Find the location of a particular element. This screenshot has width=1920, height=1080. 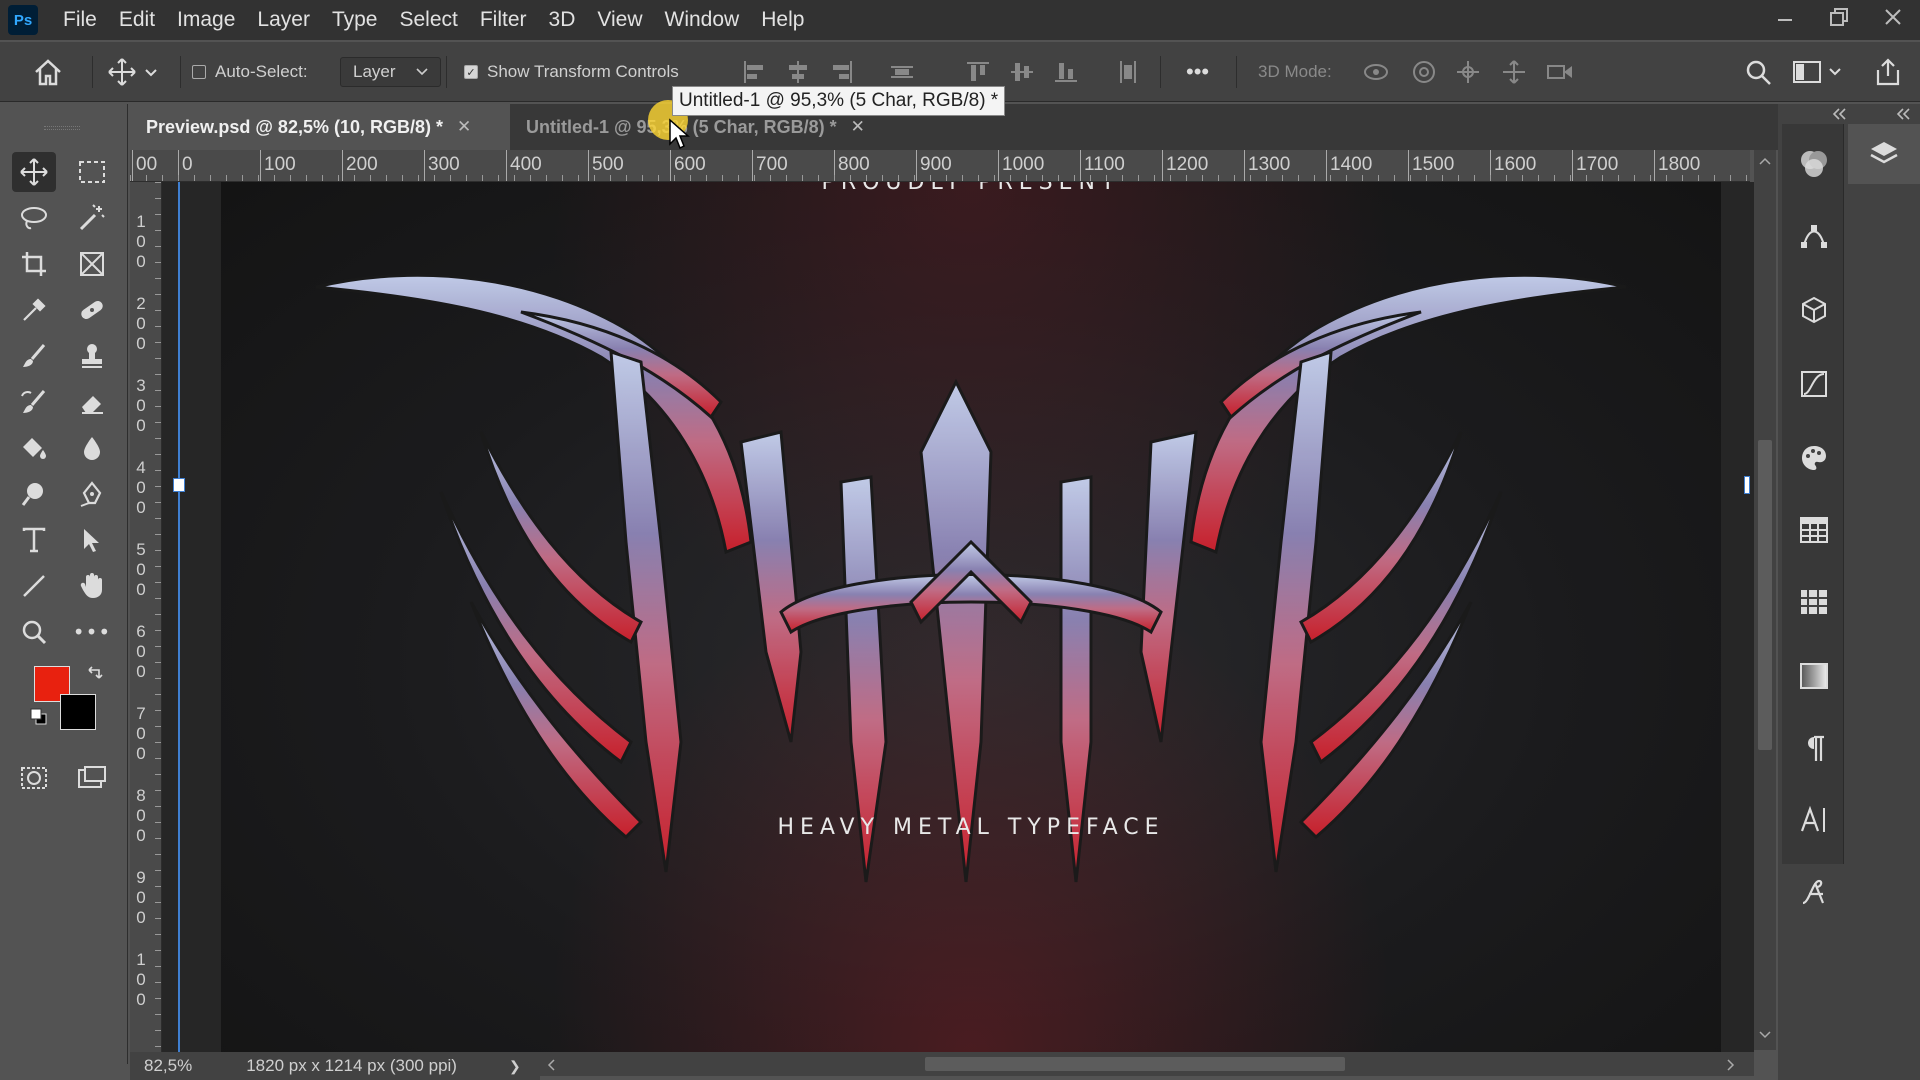

align-top-edges-button is located at coordinates (978, 72).